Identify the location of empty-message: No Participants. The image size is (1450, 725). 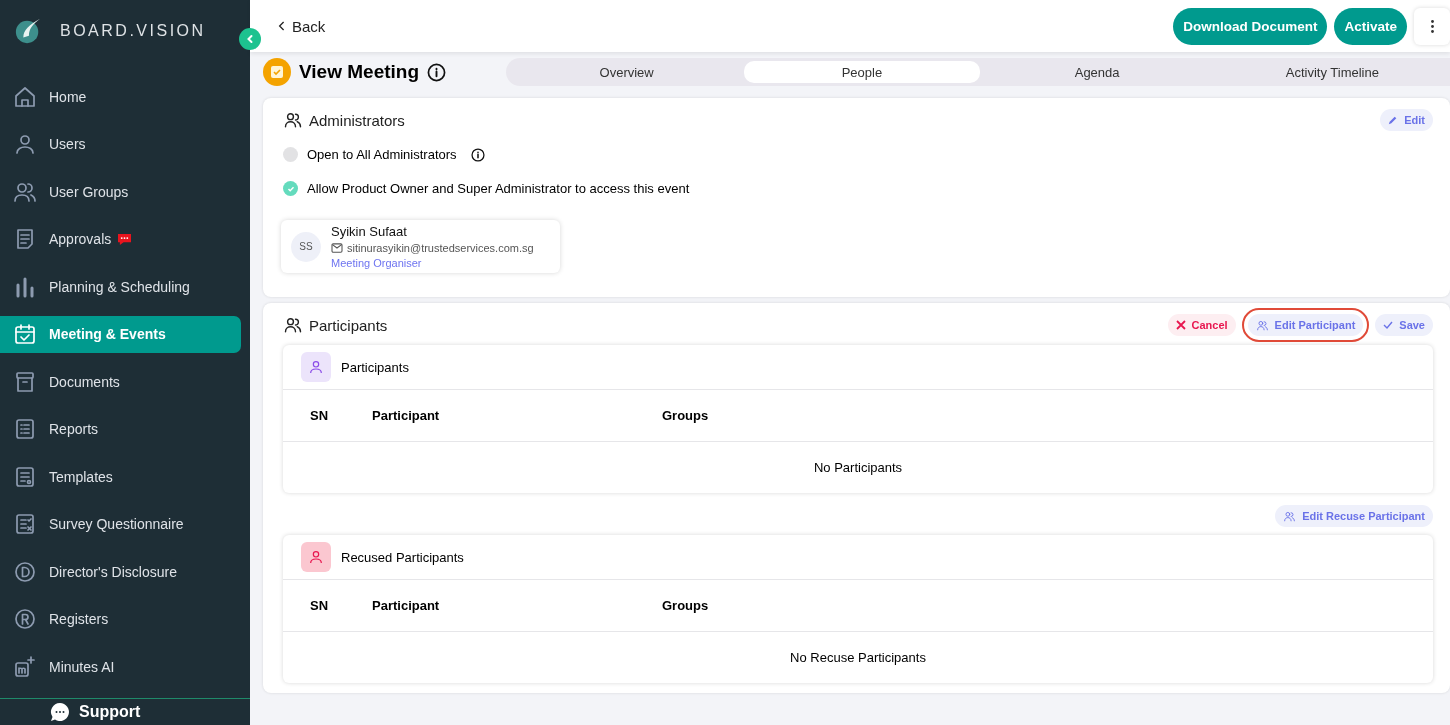
(858, 467).